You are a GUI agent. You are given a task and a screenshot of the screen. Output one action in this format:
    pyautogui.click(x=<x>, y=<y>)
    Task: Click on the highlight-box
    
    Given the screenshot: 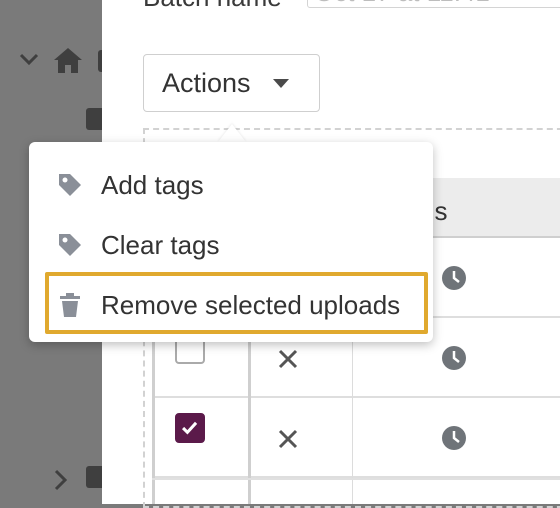 What is the action you would take?
    pyautogui.click(x=236, y=303)
    